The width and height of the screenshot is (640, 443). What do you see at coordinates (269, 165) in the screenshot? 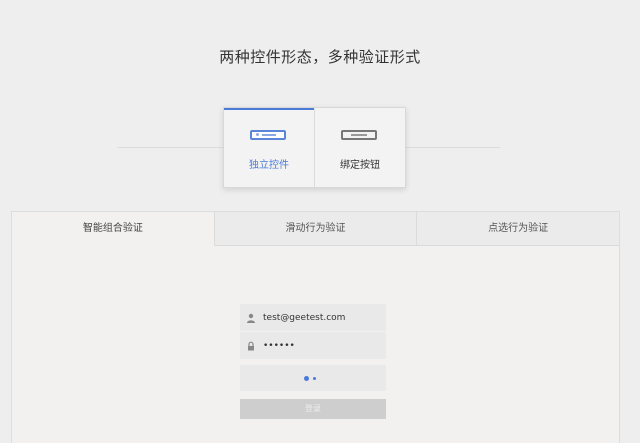
I see `mode-standalone-label: 独立控件` at bounding box center [269, 165].